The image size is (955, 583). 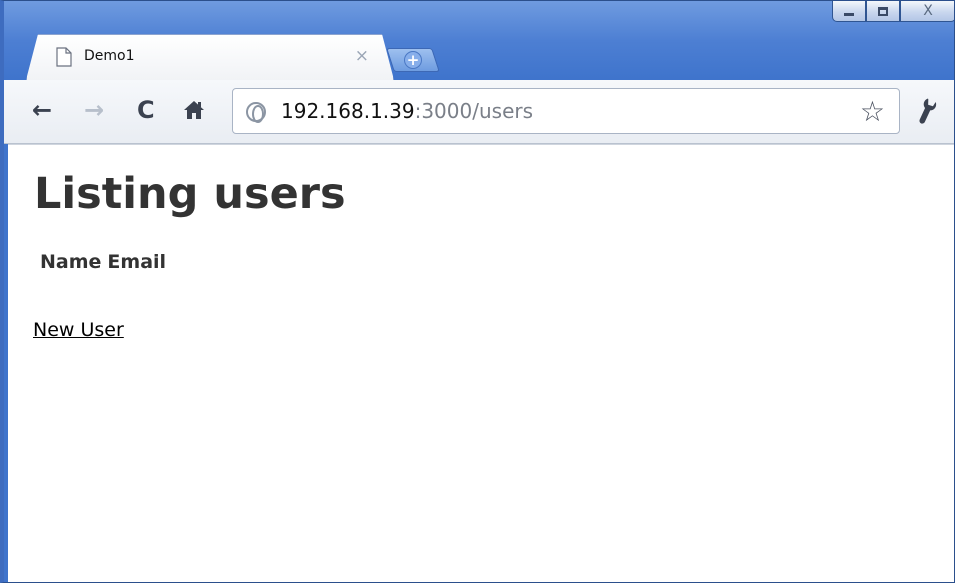 I want to click on close-window-button: X, so click(x=927, y=11).